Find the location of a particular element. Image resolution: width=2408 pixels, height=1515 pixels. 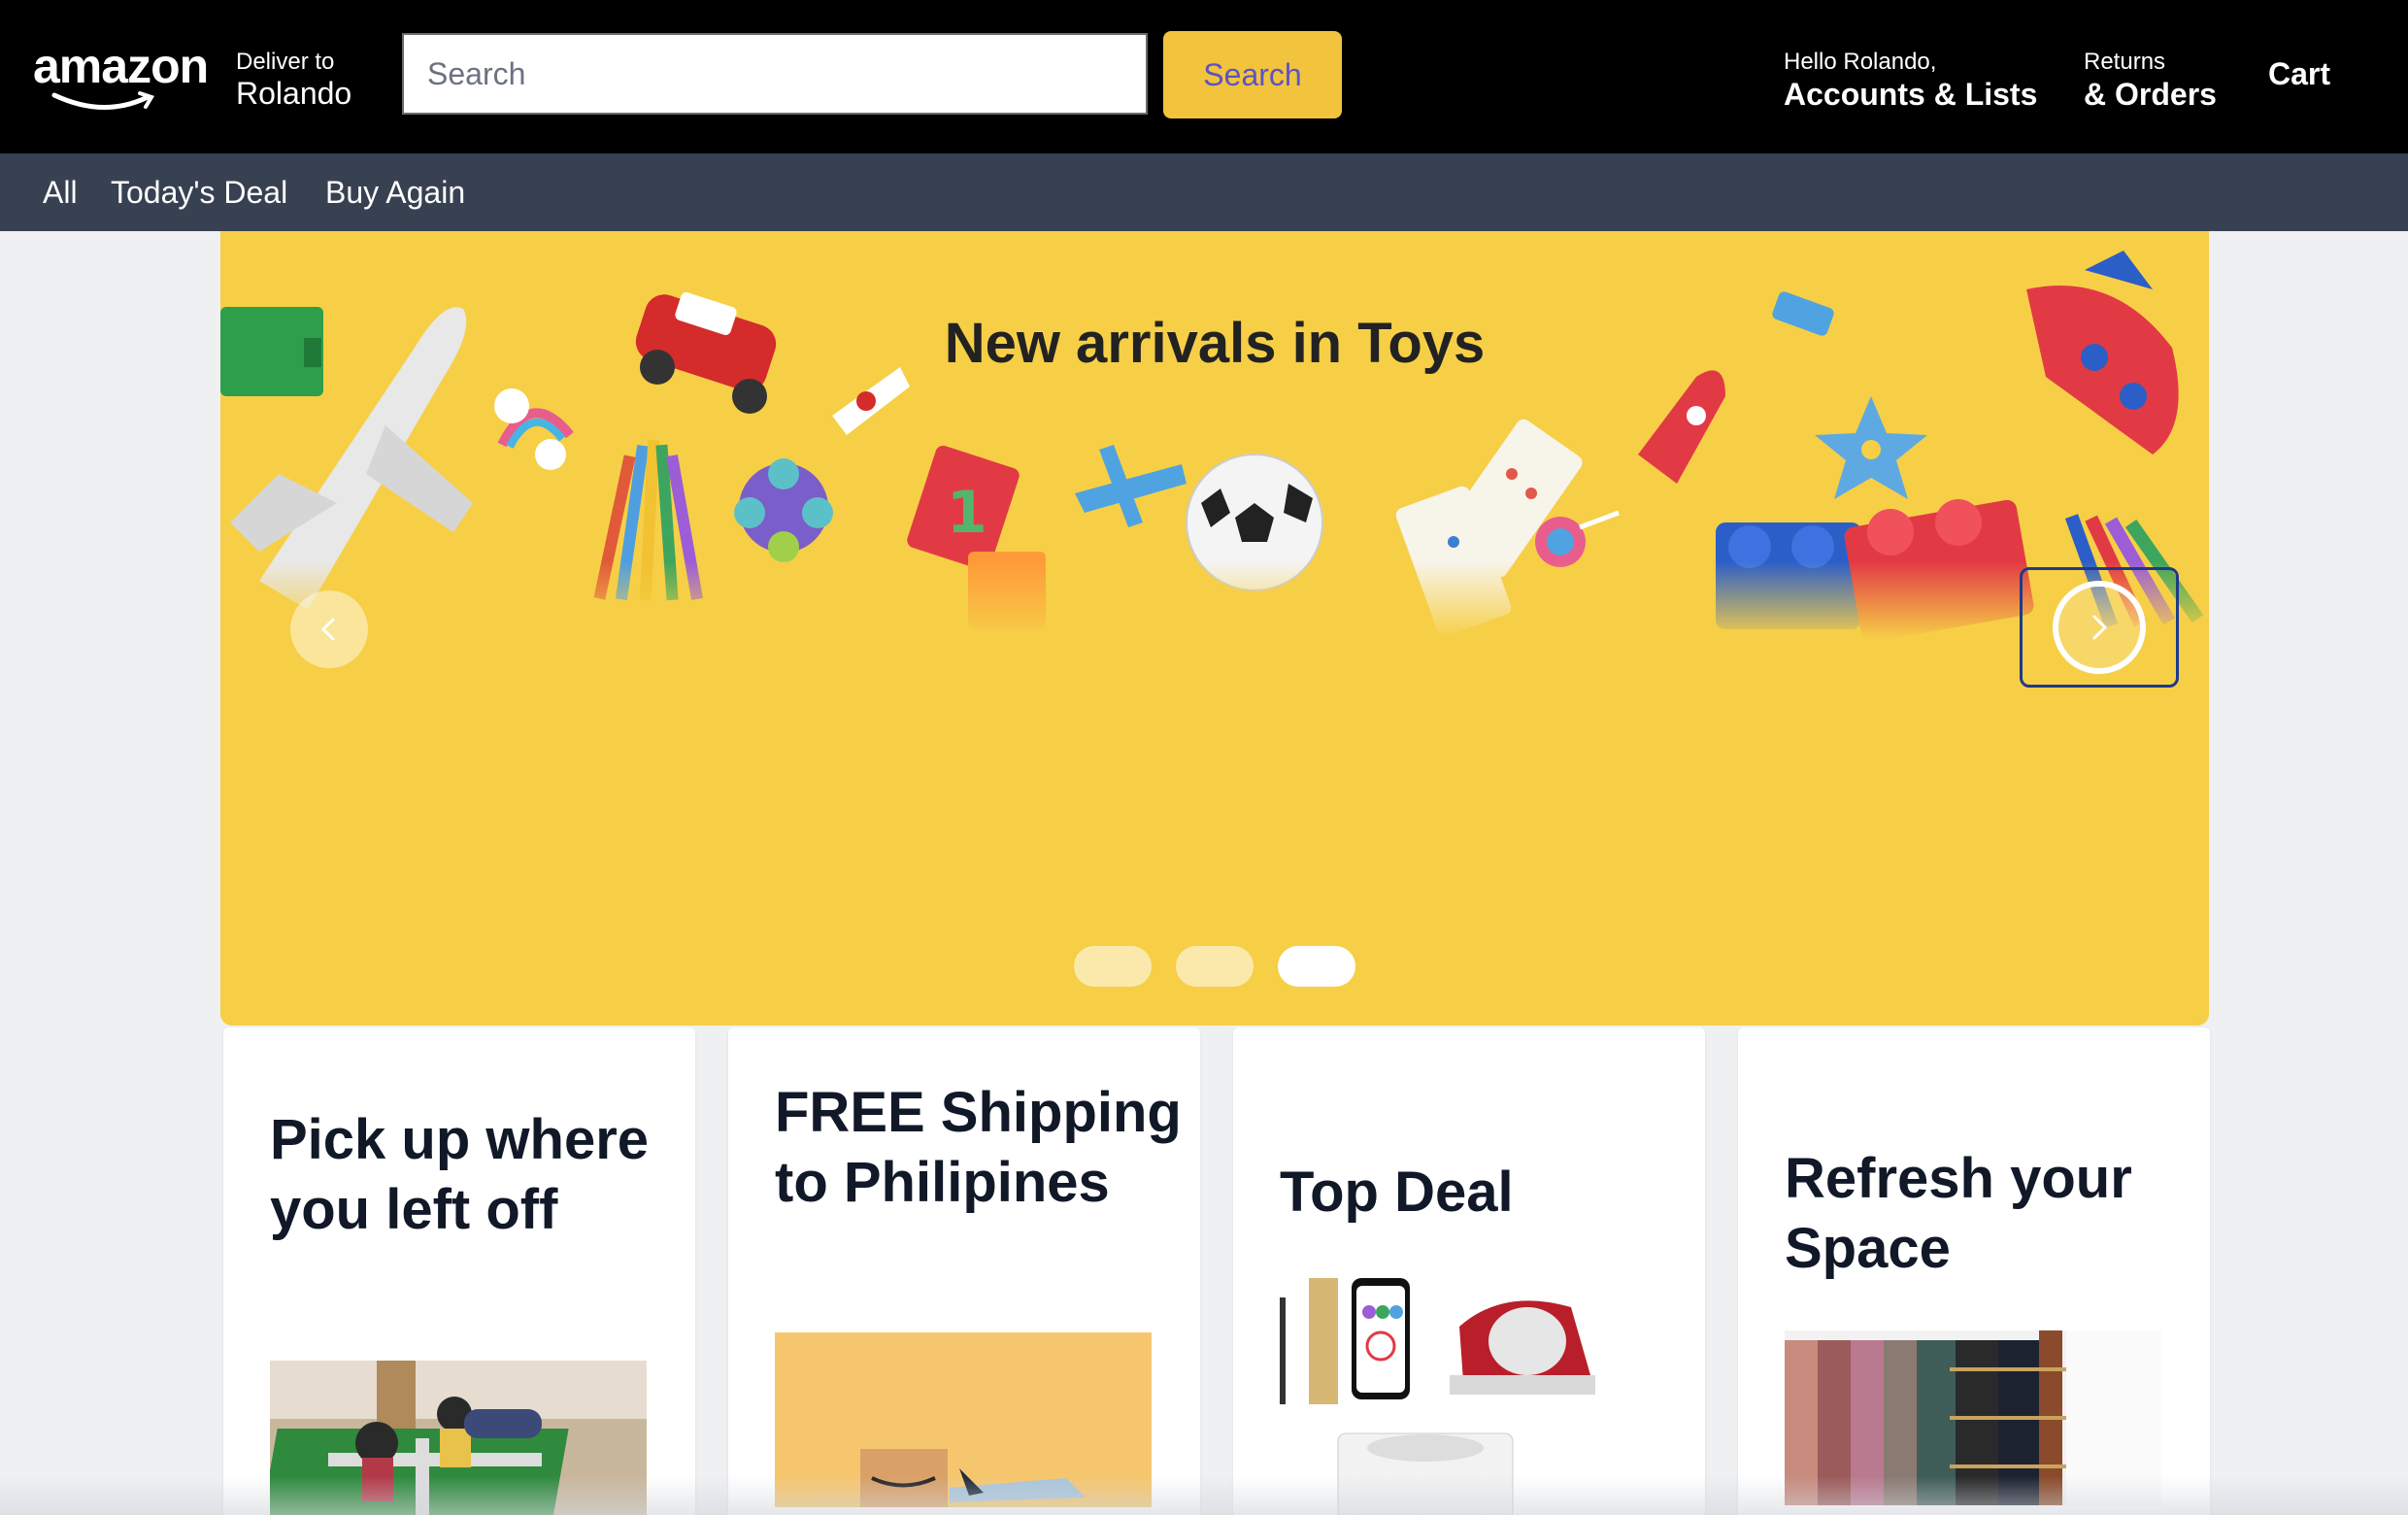

card-top-deal: Top Deal is located at coordinates (1469, 1271).